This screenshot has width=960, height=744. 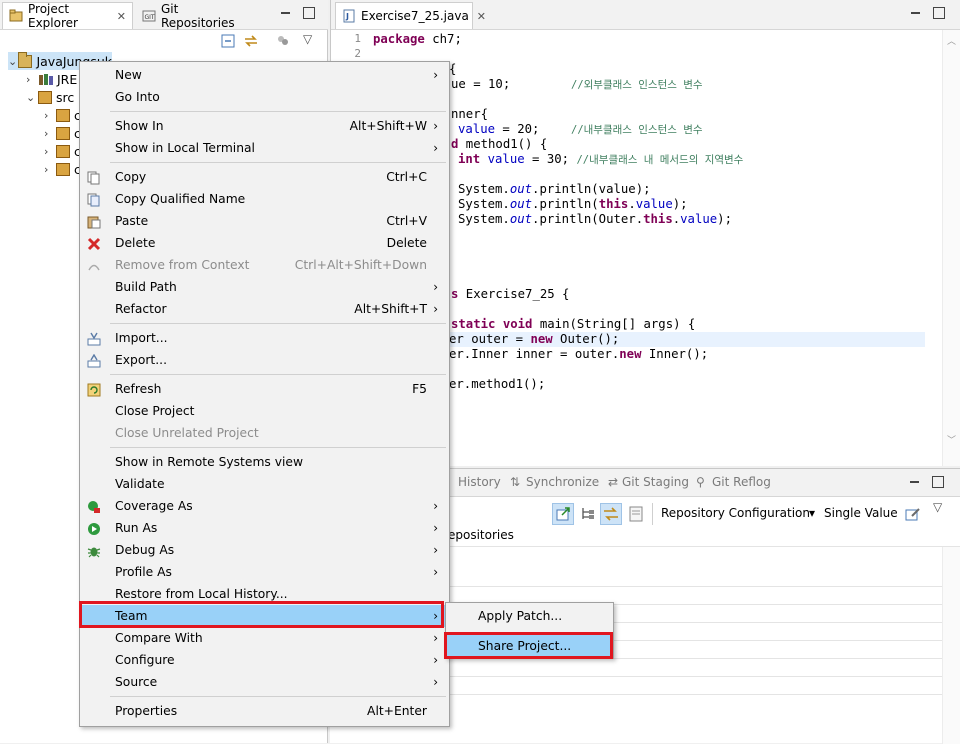 I want to click on menu-item-new: New ›, so click(x=264, y=75).